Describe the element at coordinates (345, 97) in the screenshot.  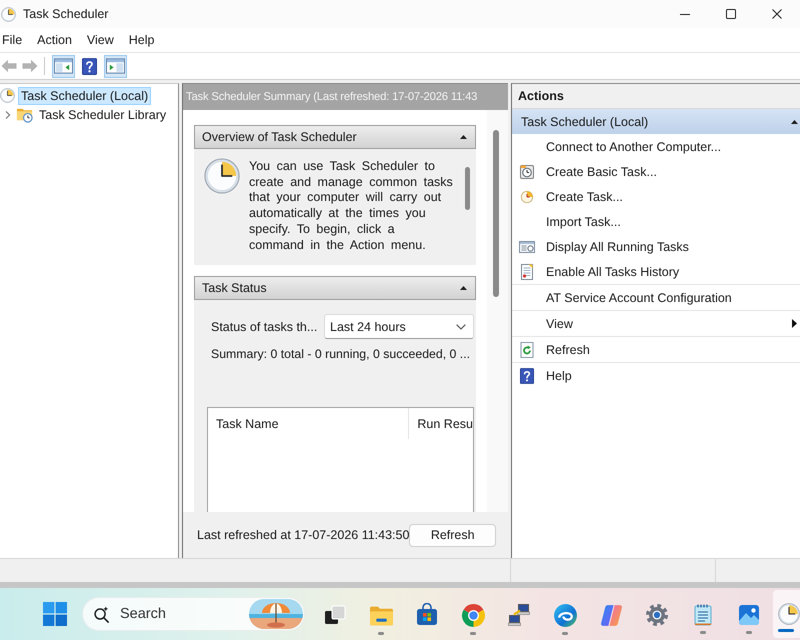
I see `pane-title: Task Scheduler Summary (Last refreshed: 17-07-2026 11:43` at that location.